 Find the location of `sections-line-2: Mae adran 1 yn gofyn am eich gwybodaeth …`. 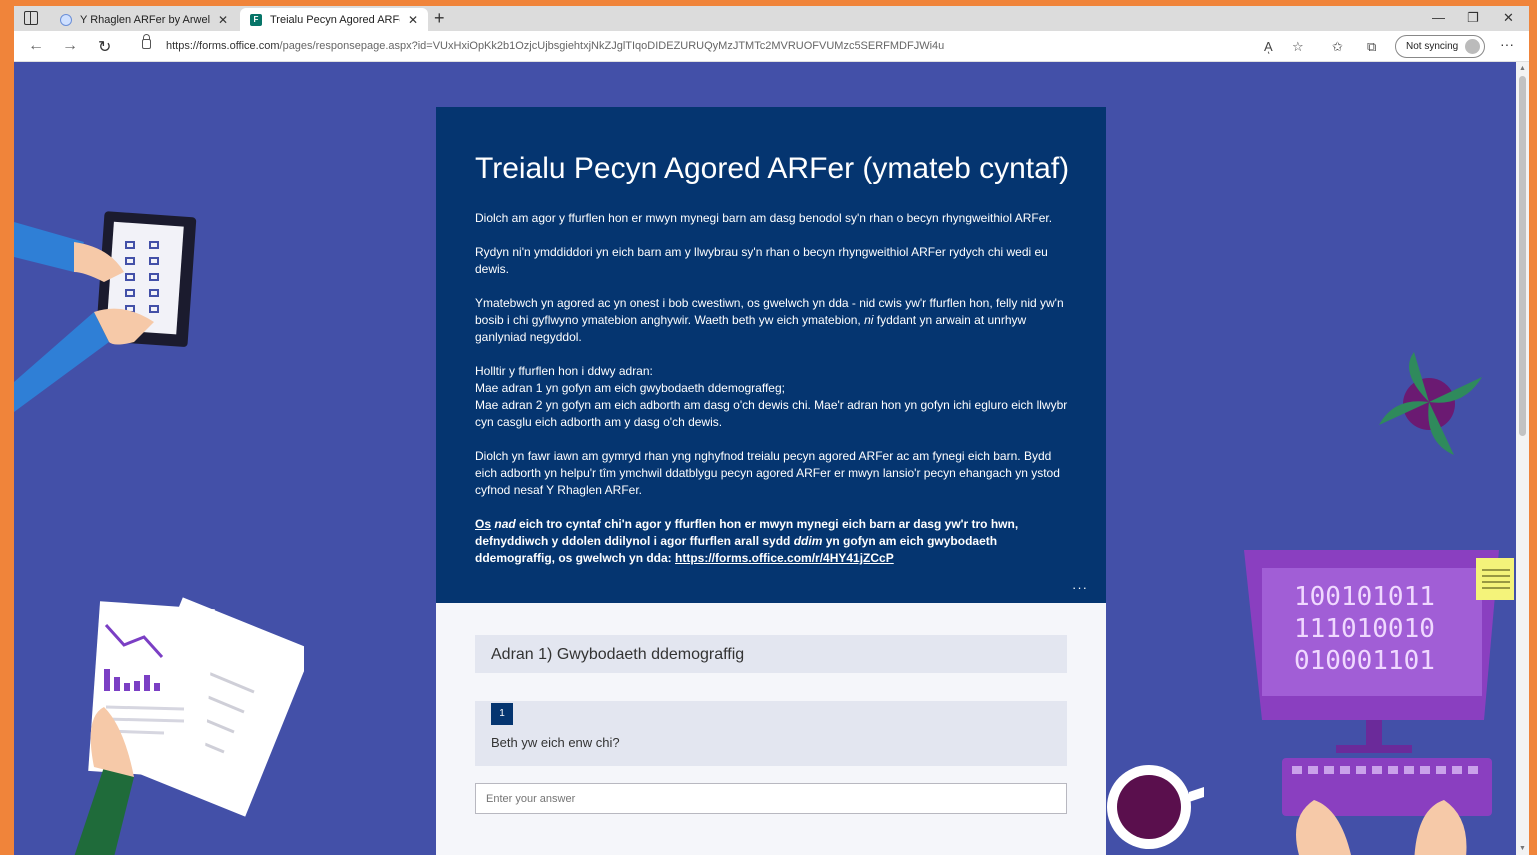

sections-line-2: Mae adran 1 yn gofyn am eich gwybodaeth … is located at coordinates (630, 388).